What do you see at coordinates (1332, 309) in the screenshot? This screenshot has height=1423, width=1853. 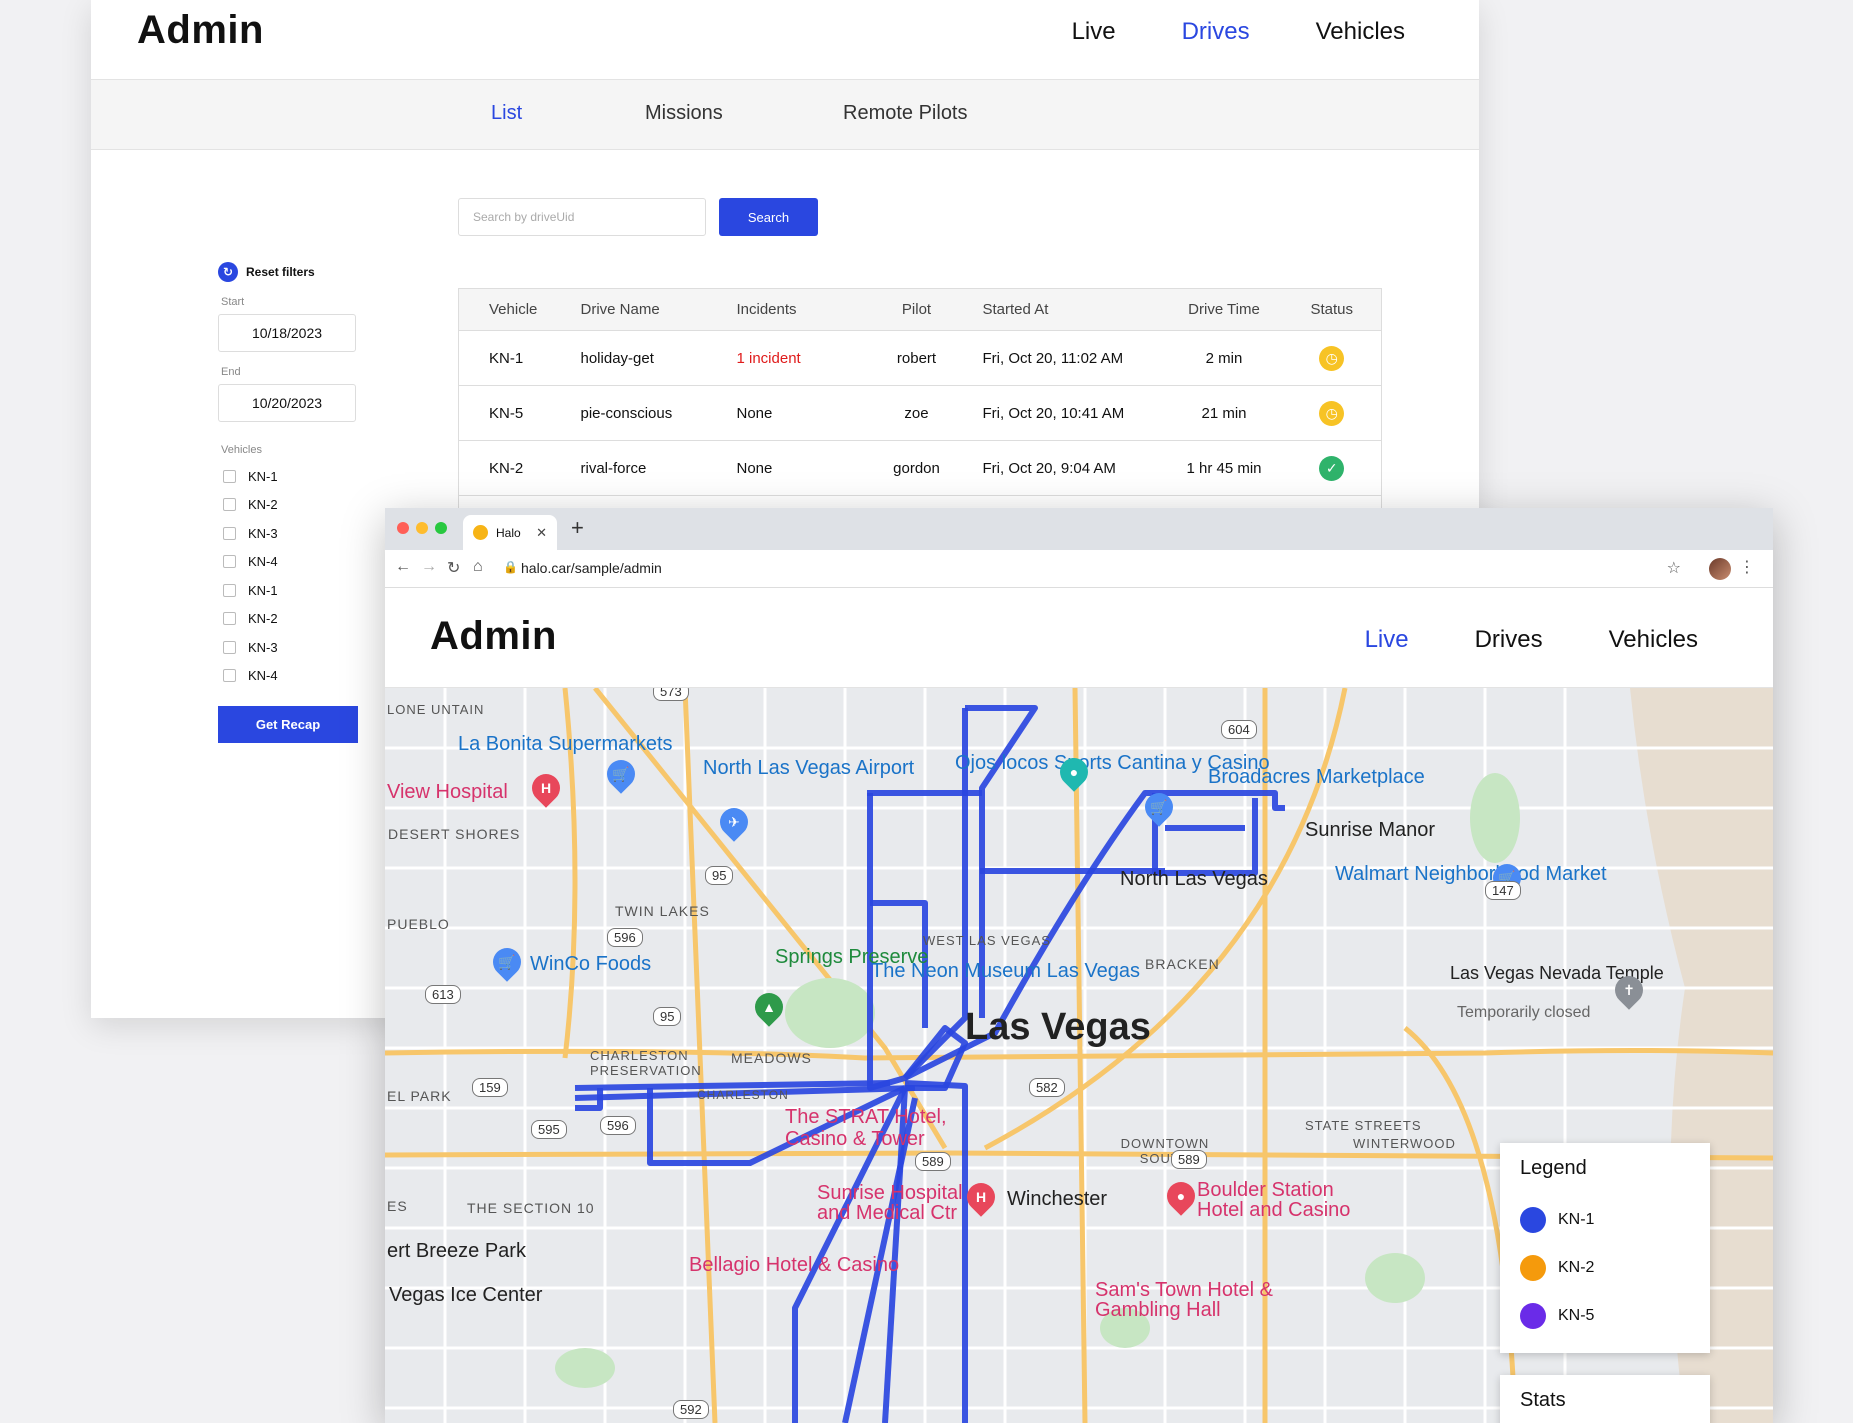 I see `col-status: Status` at bounding box center [1332, 309].